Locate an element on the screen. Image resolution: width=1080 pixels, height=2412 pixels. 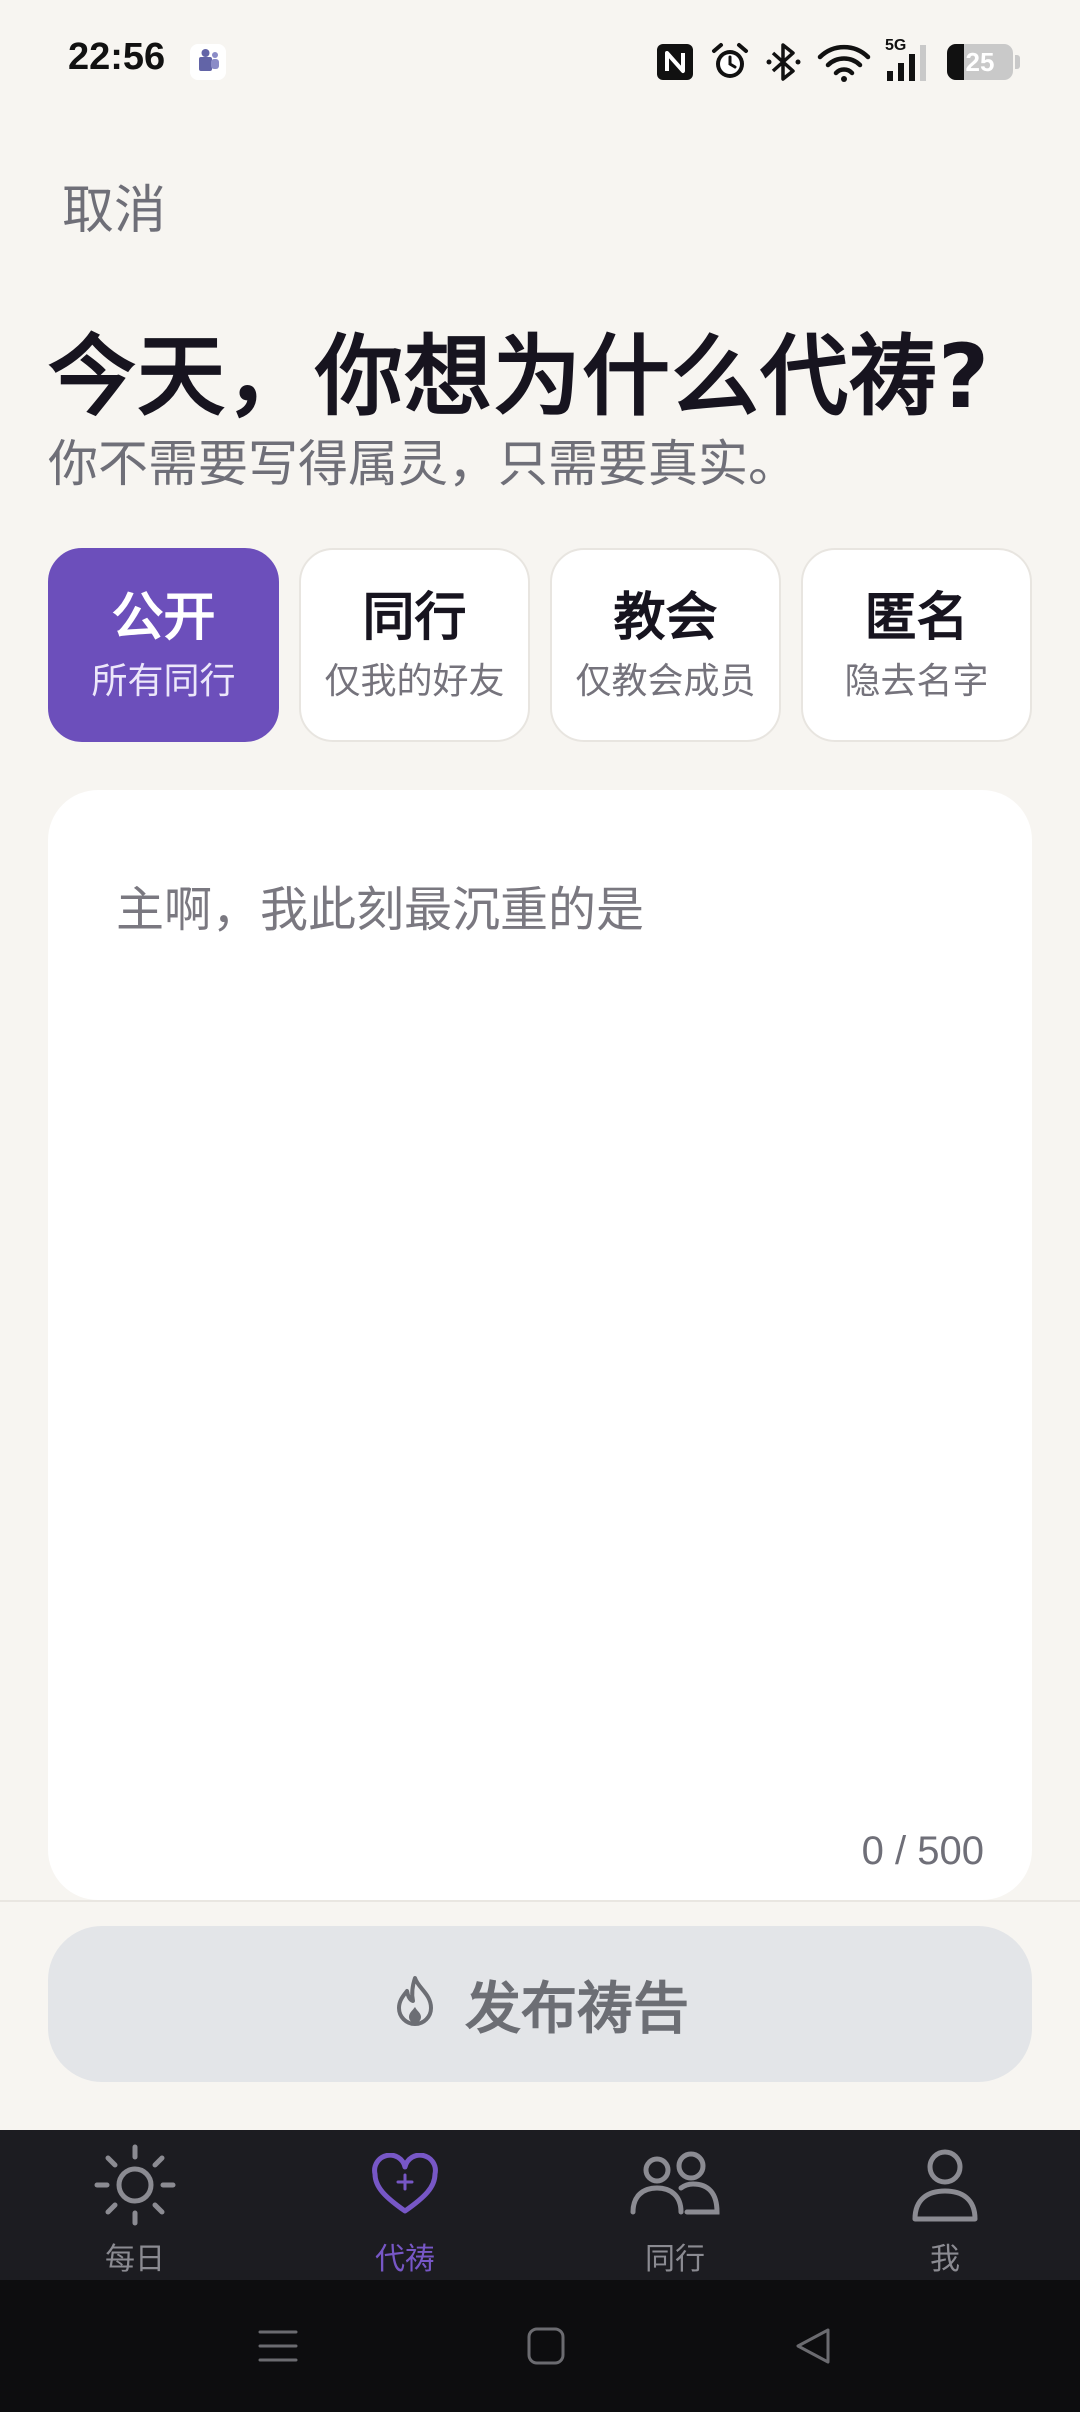
option-subtitle: 仅我的好友 is located at coordinates (414, 681).